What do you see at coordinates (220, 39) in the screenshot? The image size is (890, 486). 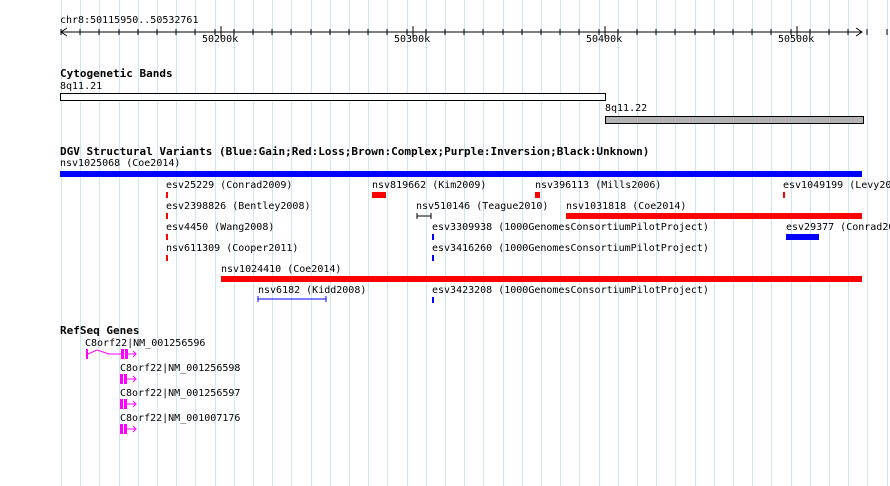 I see `tick-label: 50200k` at bounding box center [220, 39].